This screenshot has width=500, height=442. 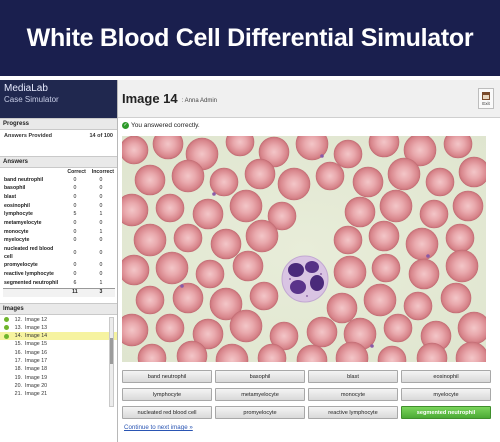 What do you see at coordinates (18, 369) in the screenshot?
I see `image-number: 18.` at bounding box center [18, 369].